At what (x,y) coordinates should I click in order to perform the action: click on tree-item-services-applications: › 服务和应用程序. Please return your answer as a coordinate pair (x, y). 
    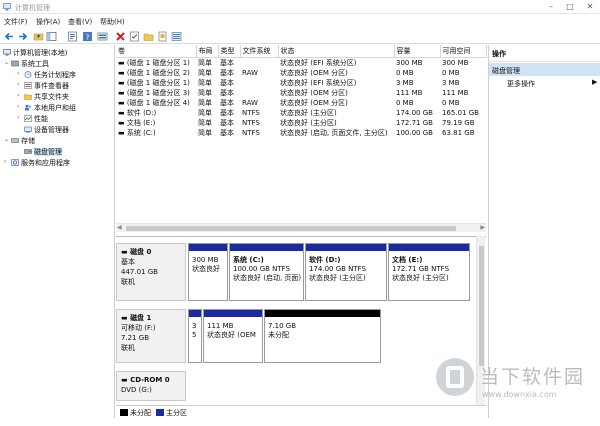
    Looking at the image, I should click on (37, 163).